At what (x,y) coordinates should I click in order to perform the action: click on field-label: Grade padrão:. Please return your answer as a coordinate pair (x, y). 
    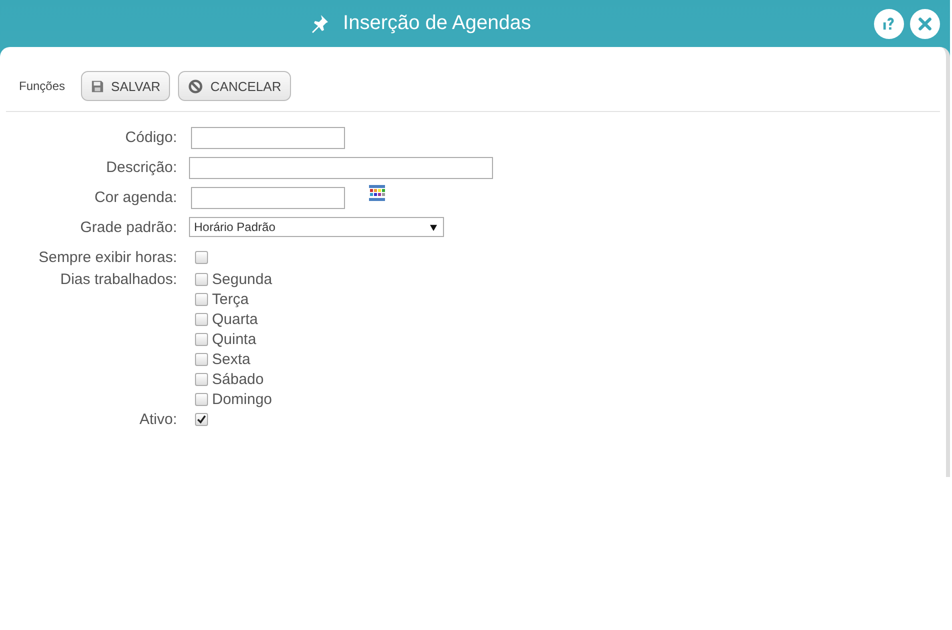
    Looking at the image, I should click on (128, 228).